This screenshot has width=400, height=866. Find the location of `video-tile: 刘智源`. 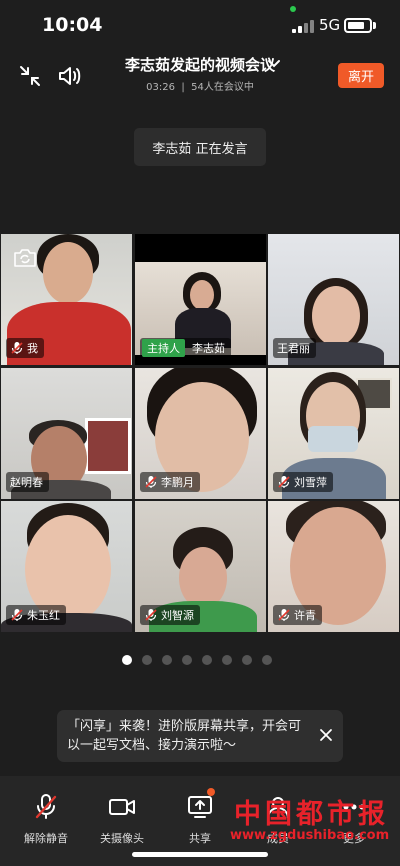

video-tile: 刘智源 is located at coordinates (200, 566).